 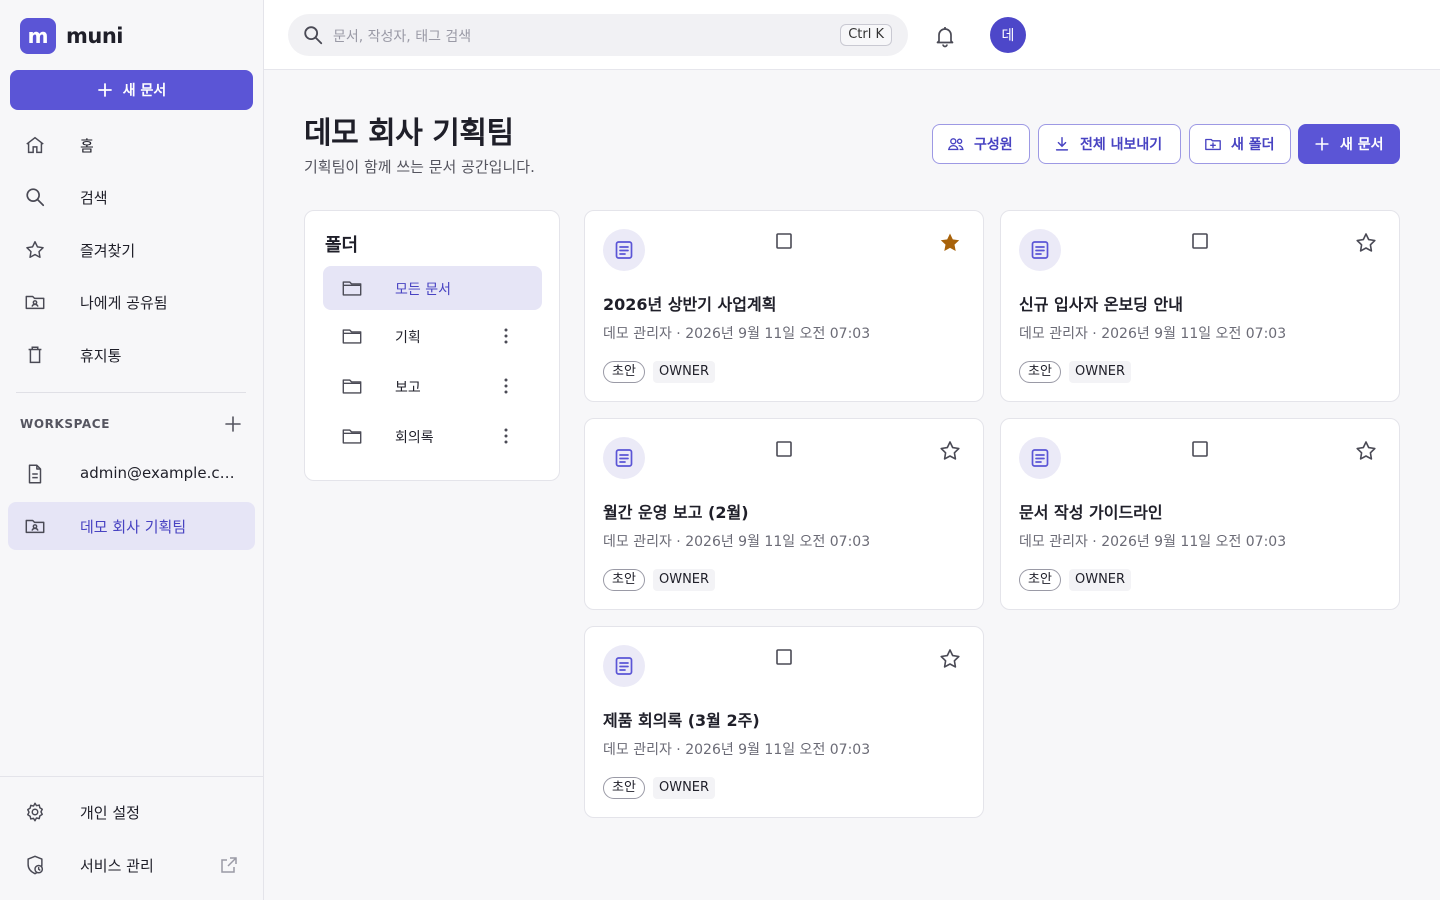 What do you see at coordinates (1101, 303) in the screenshot?
I see `document-title: 신규 입사자 온보딩 안내` at bounding box center [1101, 303].